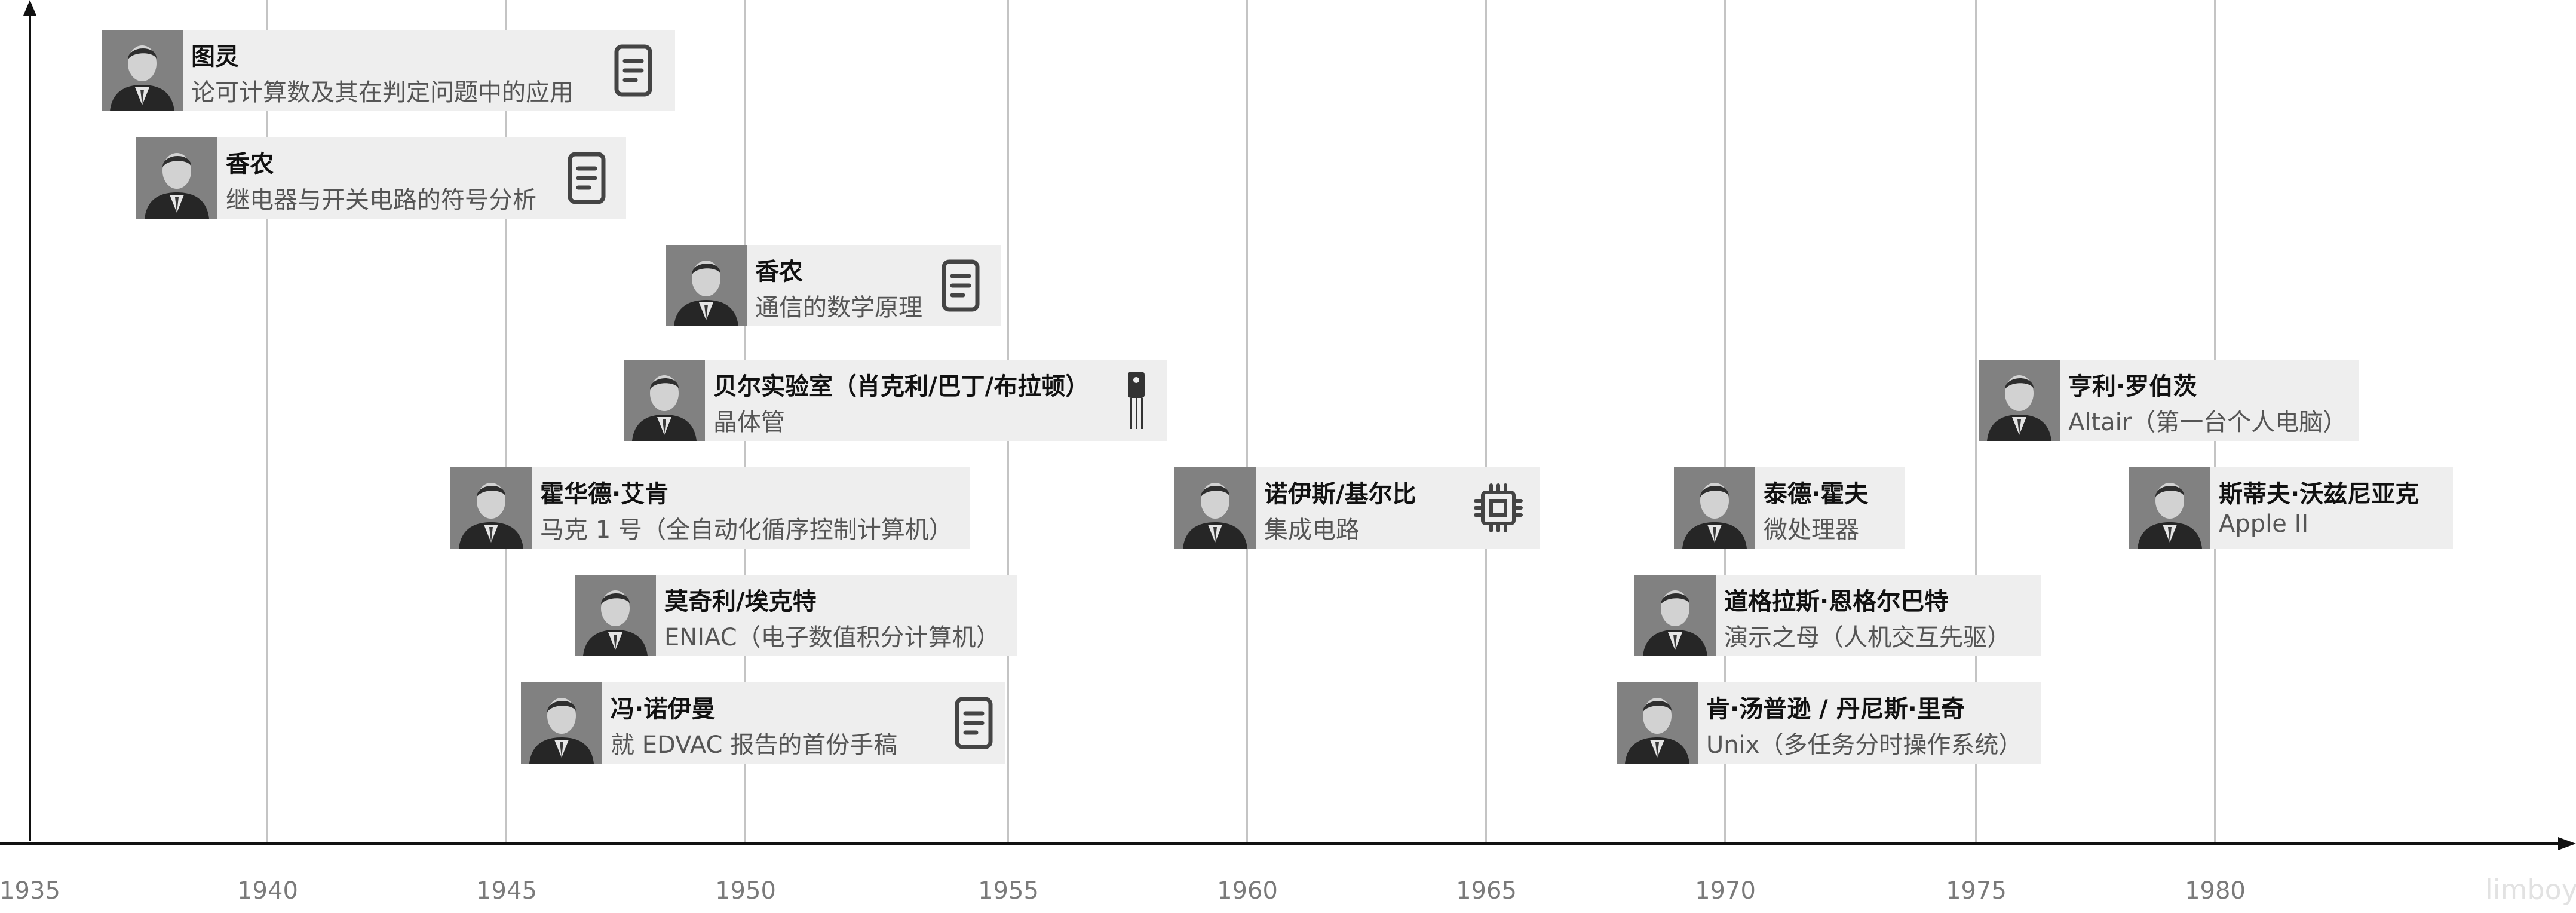 The height and width of the screenshot is (913, 2576). Describe the element at coordinates (1281, 843) in the screenshot. I see `x-axis-line` at that location.